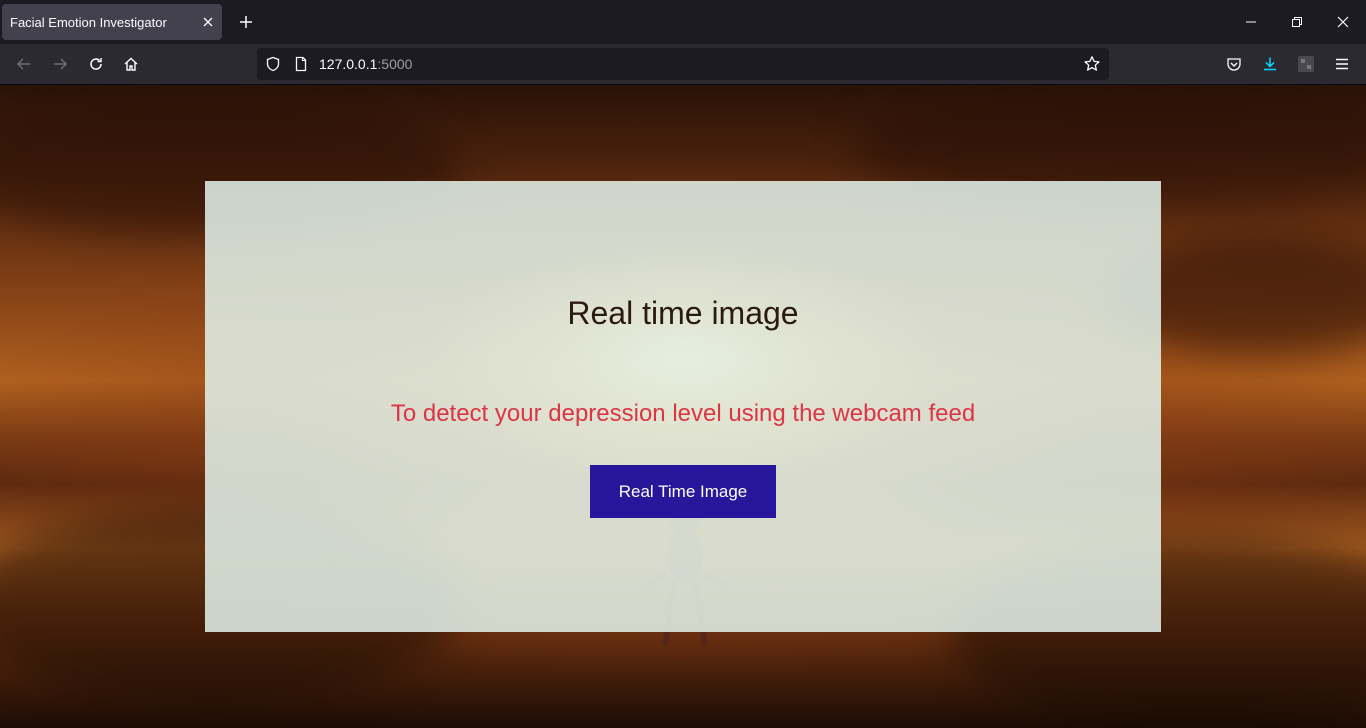  I want to click on pocket-icon, so click(1234, 64).